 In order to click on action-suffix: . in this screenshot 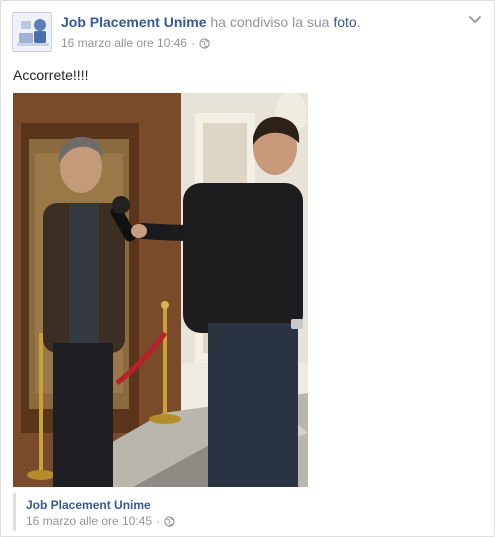, I will do `click(358, 22)`.